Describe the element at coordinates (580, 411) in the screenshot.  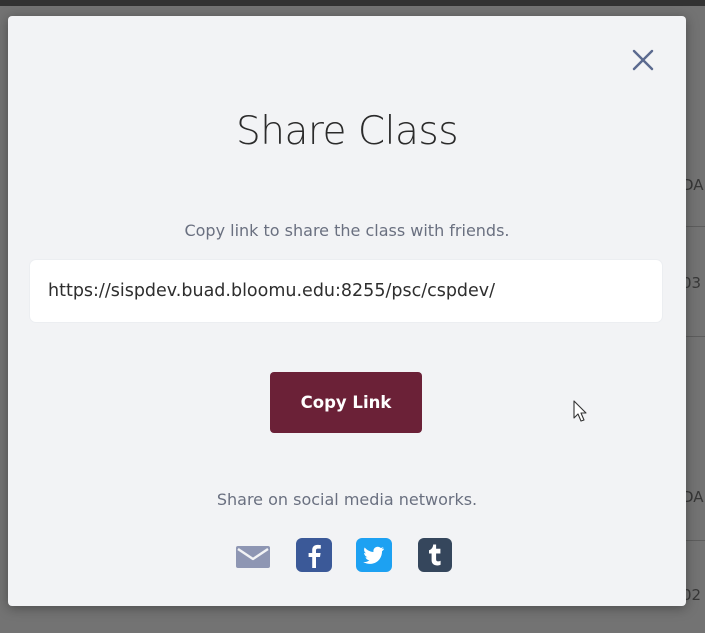
I see `mouse-cursor-icon` at that location.